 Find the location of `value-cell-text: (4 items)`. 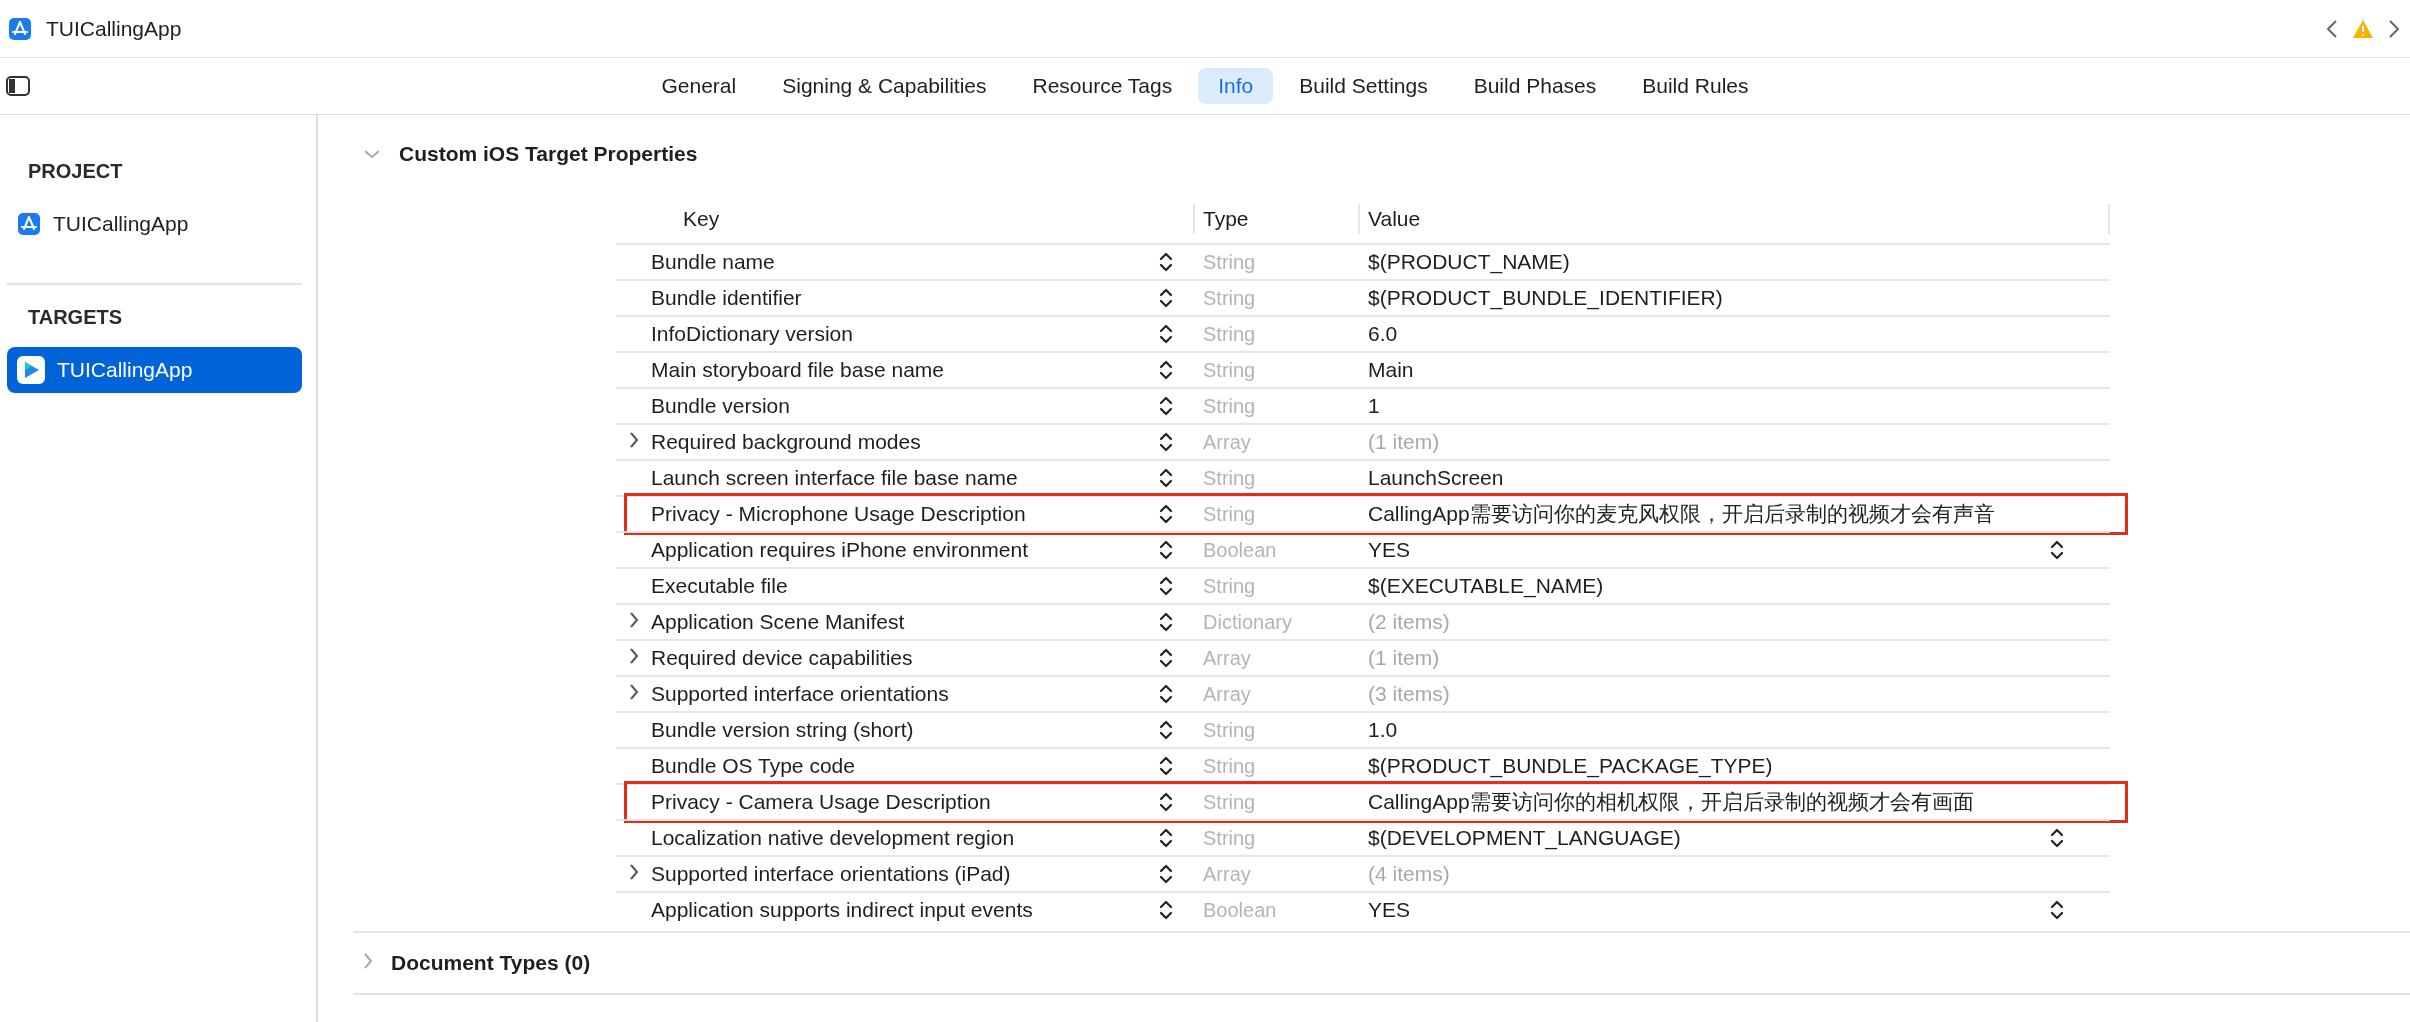

value-cell-text: (4 items) is located at coordinates (1409, 874).